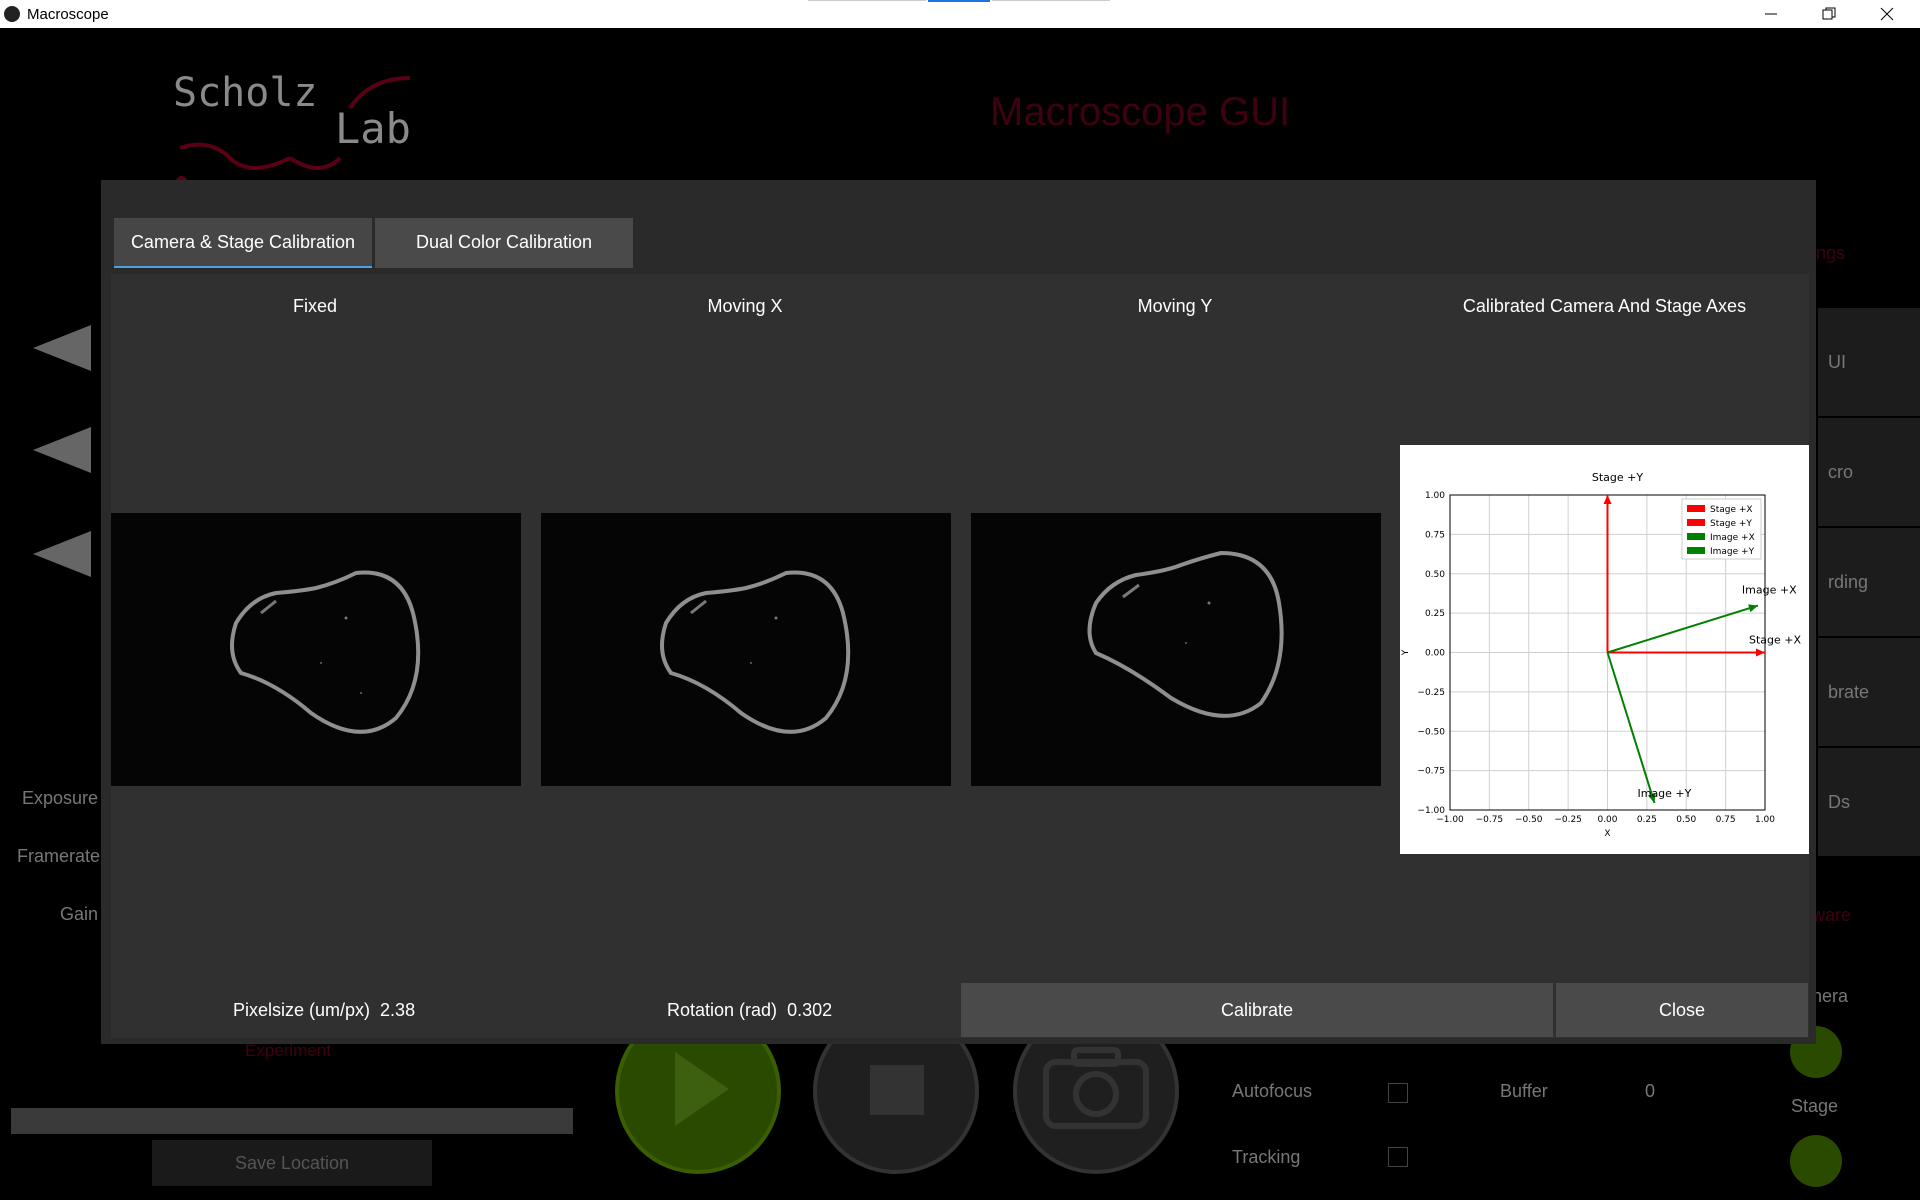 The height and width of the screenshot is (1200, 1920). I want to click on fixed-image, so click(316, 649).